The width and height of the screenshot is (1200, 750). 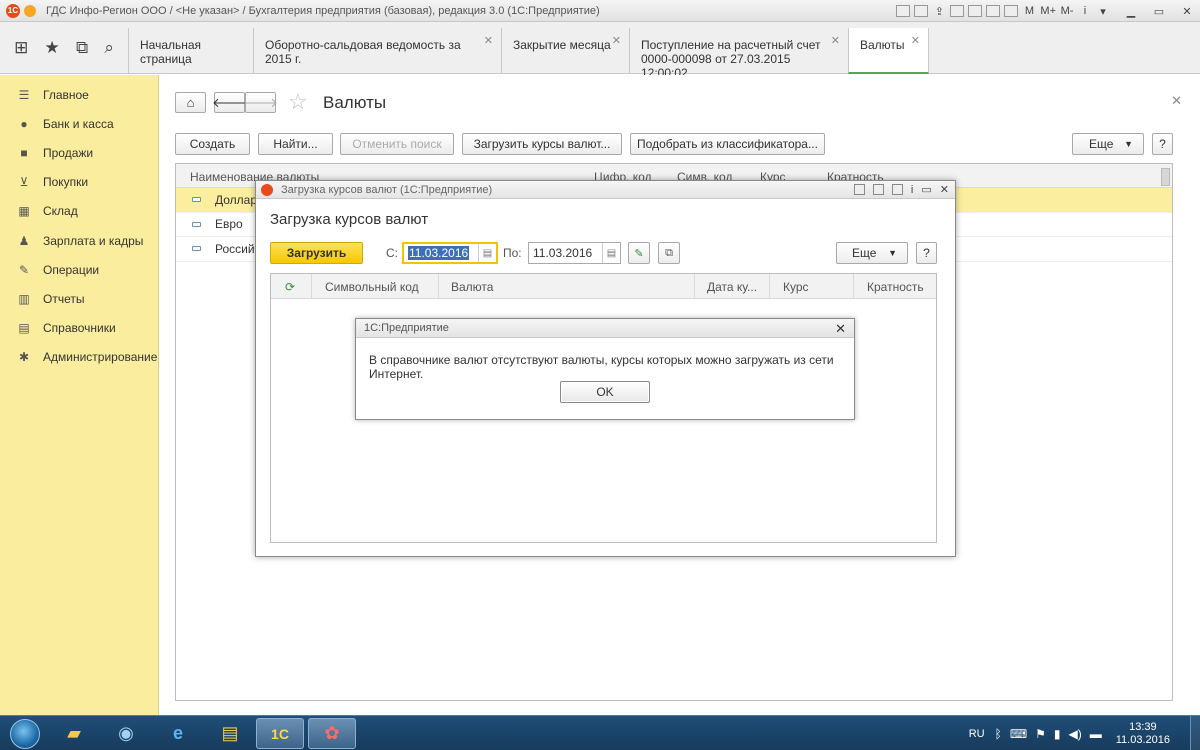 What do you see at coordinates (639, 253) in the screenshot?
I see `select-period-button: ✎` at bounding box center [639, 253].